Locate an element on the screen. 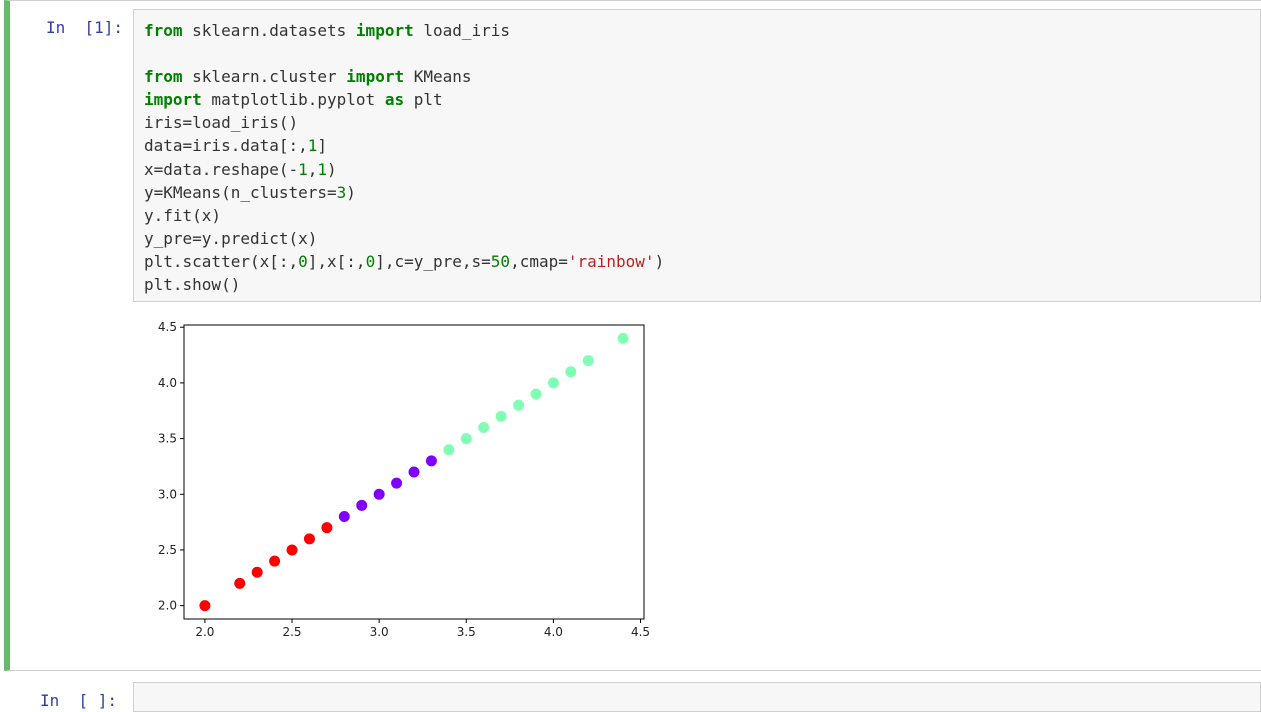 This screenshot has height=712, width=1261. code-token: plt.scatter(x[:, is located at coordinates (221, 261).